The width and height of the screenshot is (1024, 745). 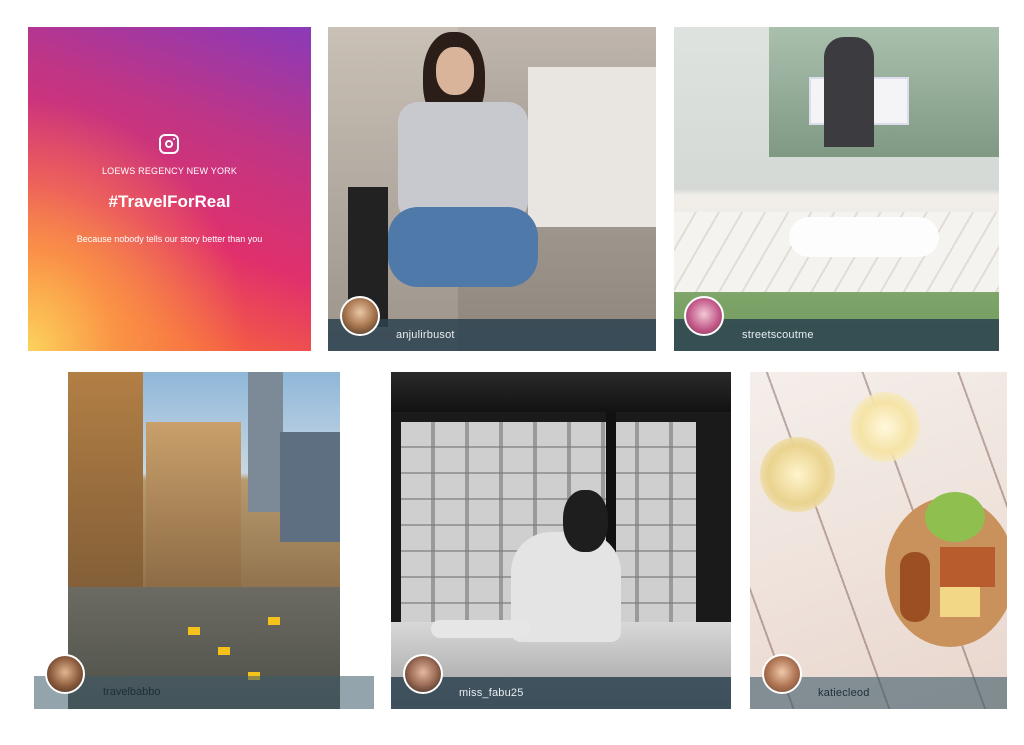 What do you see at coordinates (561, 693) in the screenshot?
I see `caption-bar: miss_fabu25` at bounding box center [561, 693].